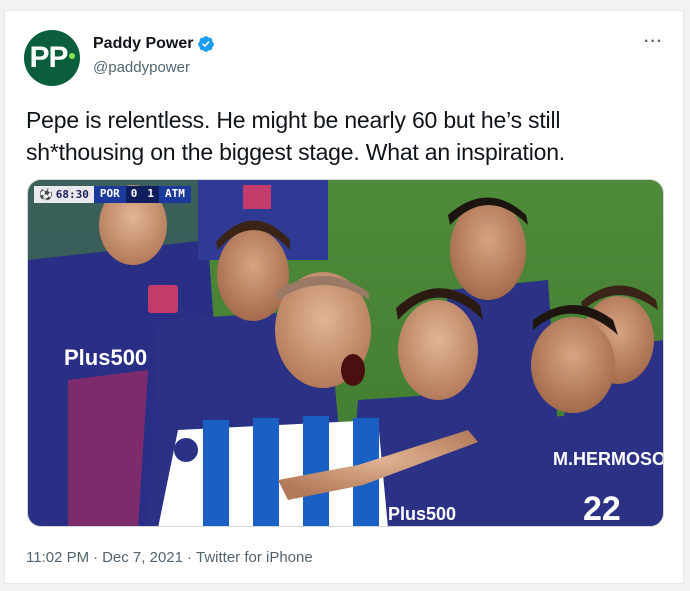 This screenshot has height=591, width=690. What do you see at coordinates (71, 56) in the screenshot?
I see `avatar-dot` at bounding box center [71, 56].